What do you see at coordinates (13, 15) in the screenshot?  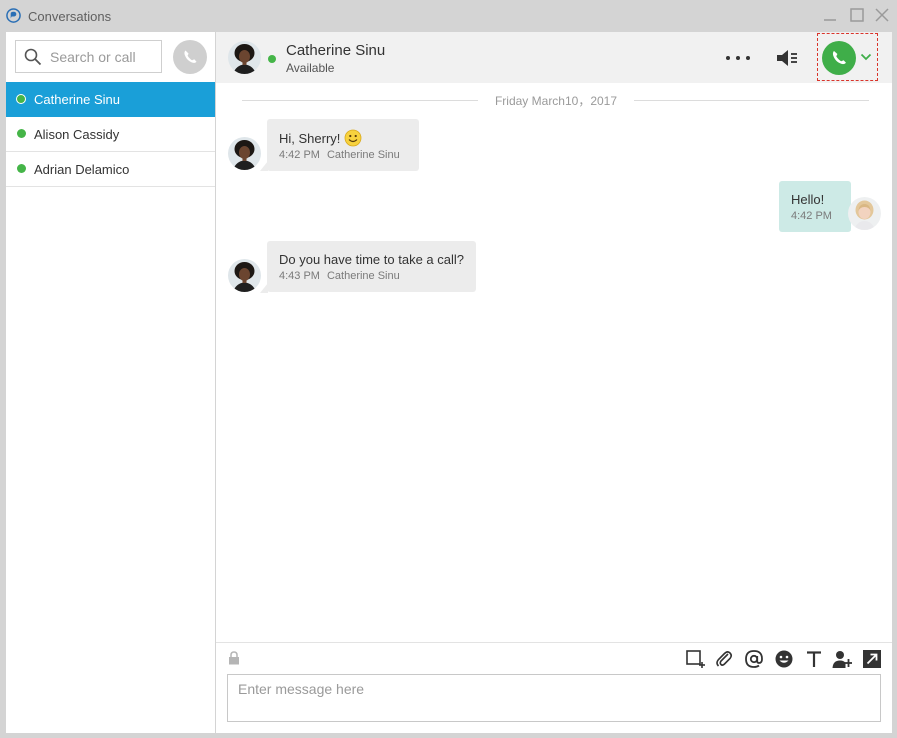 I see `app-logo-icon` at bounding box center [13, 15].